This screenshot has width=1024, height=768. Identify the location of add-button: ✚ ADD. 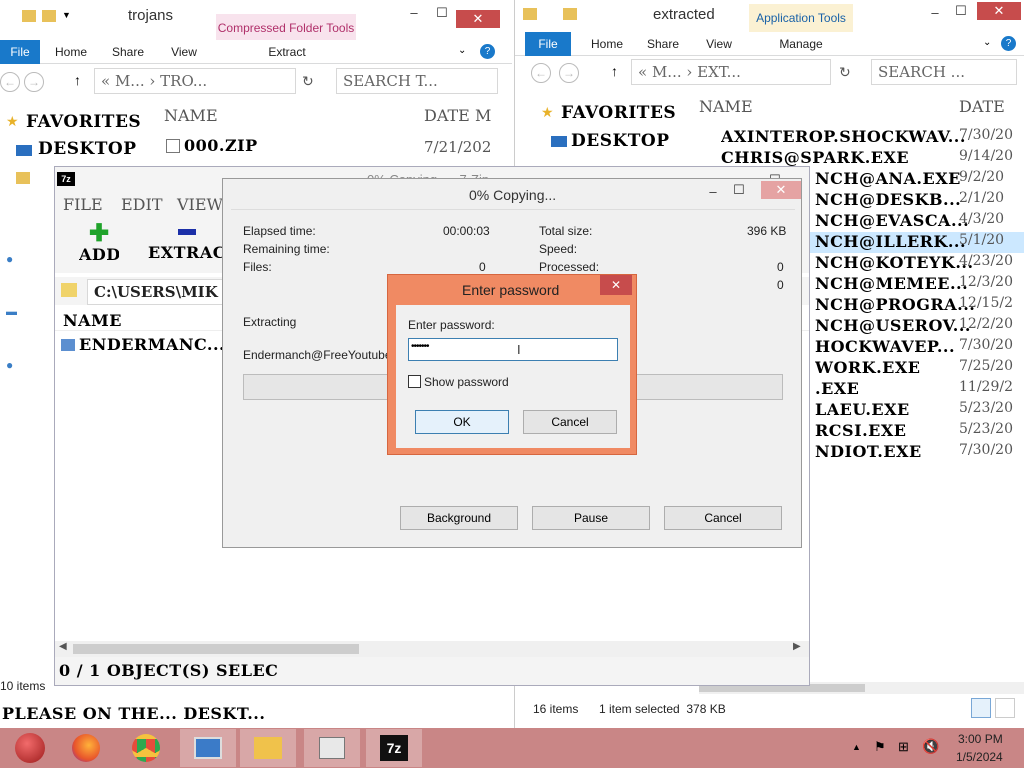
(99, 246).